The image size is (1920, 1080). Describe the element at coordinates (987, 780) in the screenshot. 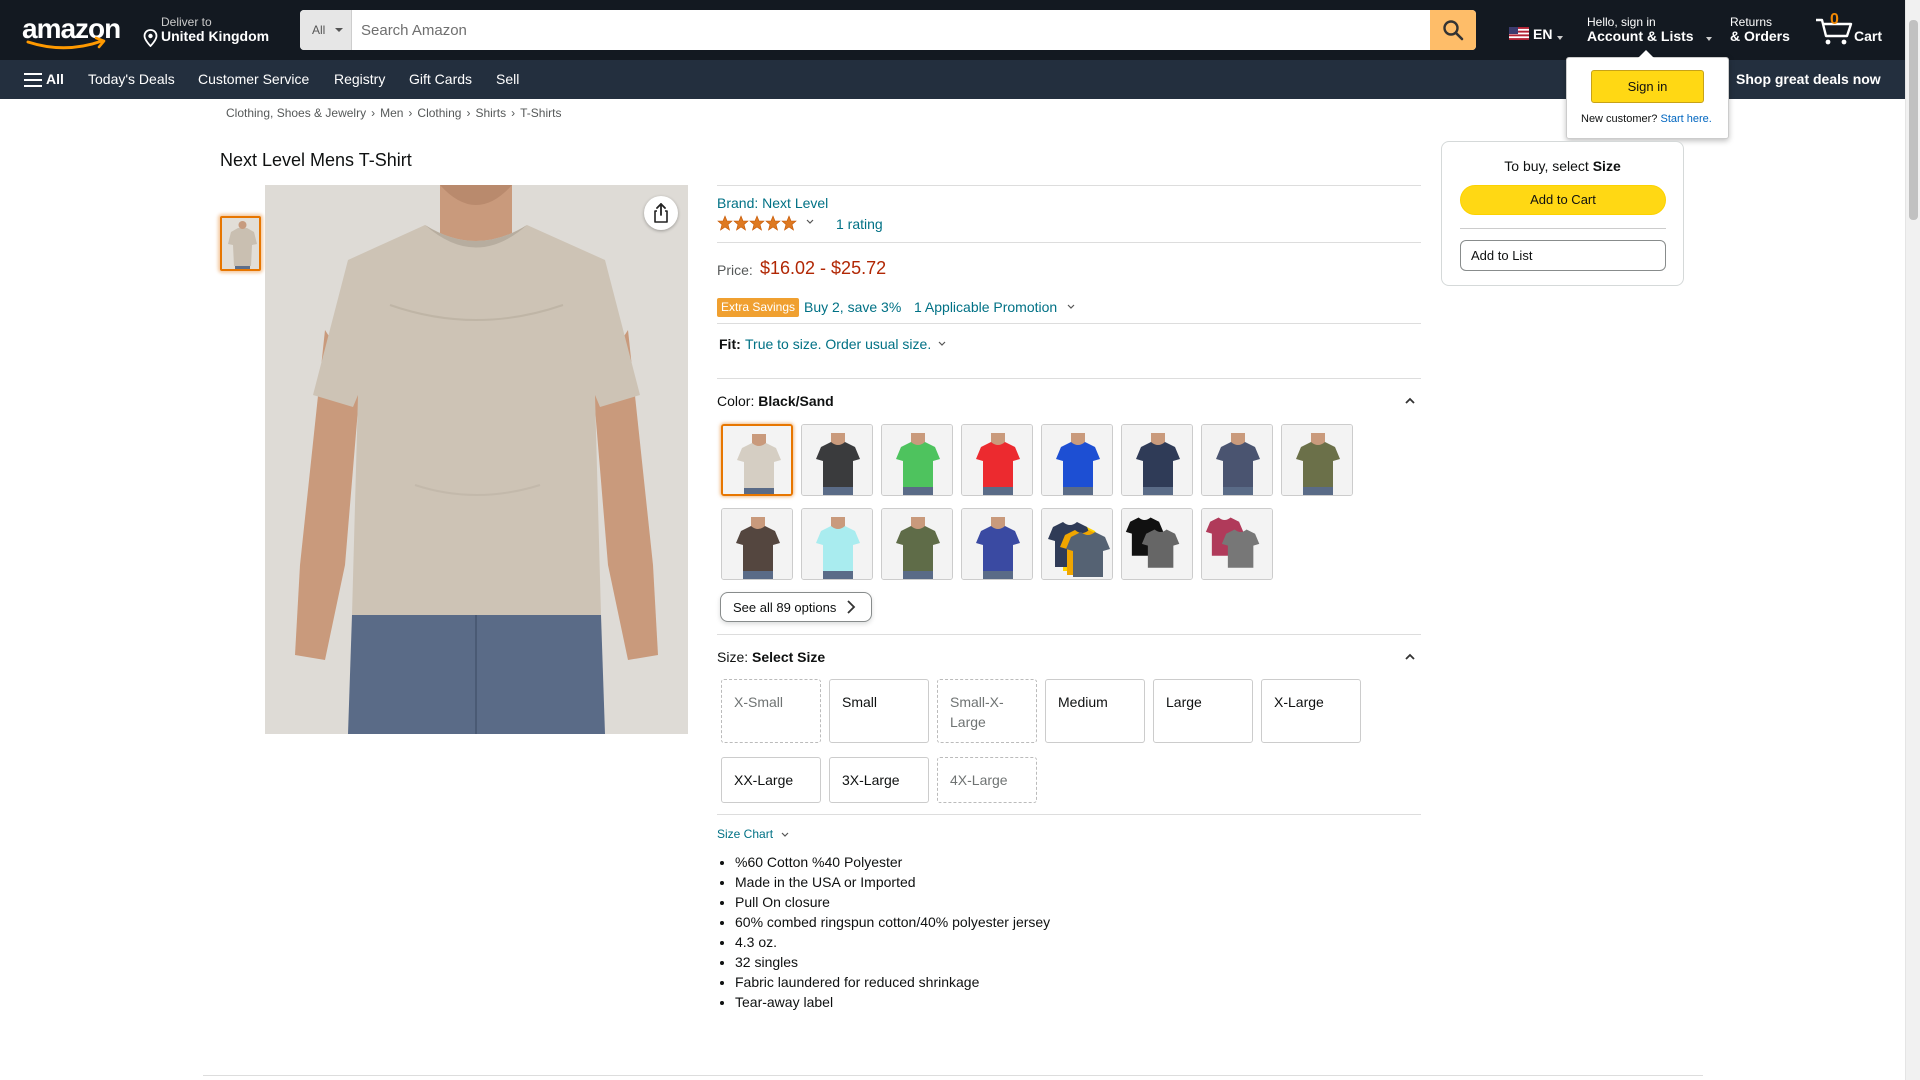

I see `size-option-button: 4X-Large` at that location.